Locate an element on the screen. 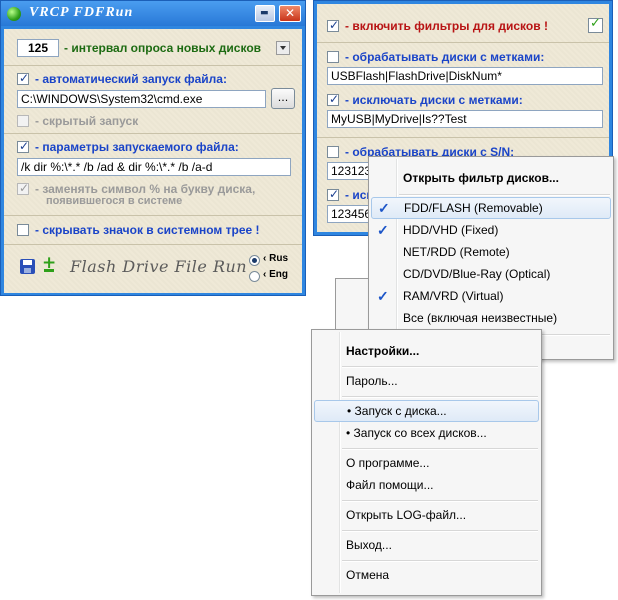 Image resolution: width=618 pixels, height=600 pixels. params-label: - параметры запускаемого файла: is located at coordinates (137, 147).